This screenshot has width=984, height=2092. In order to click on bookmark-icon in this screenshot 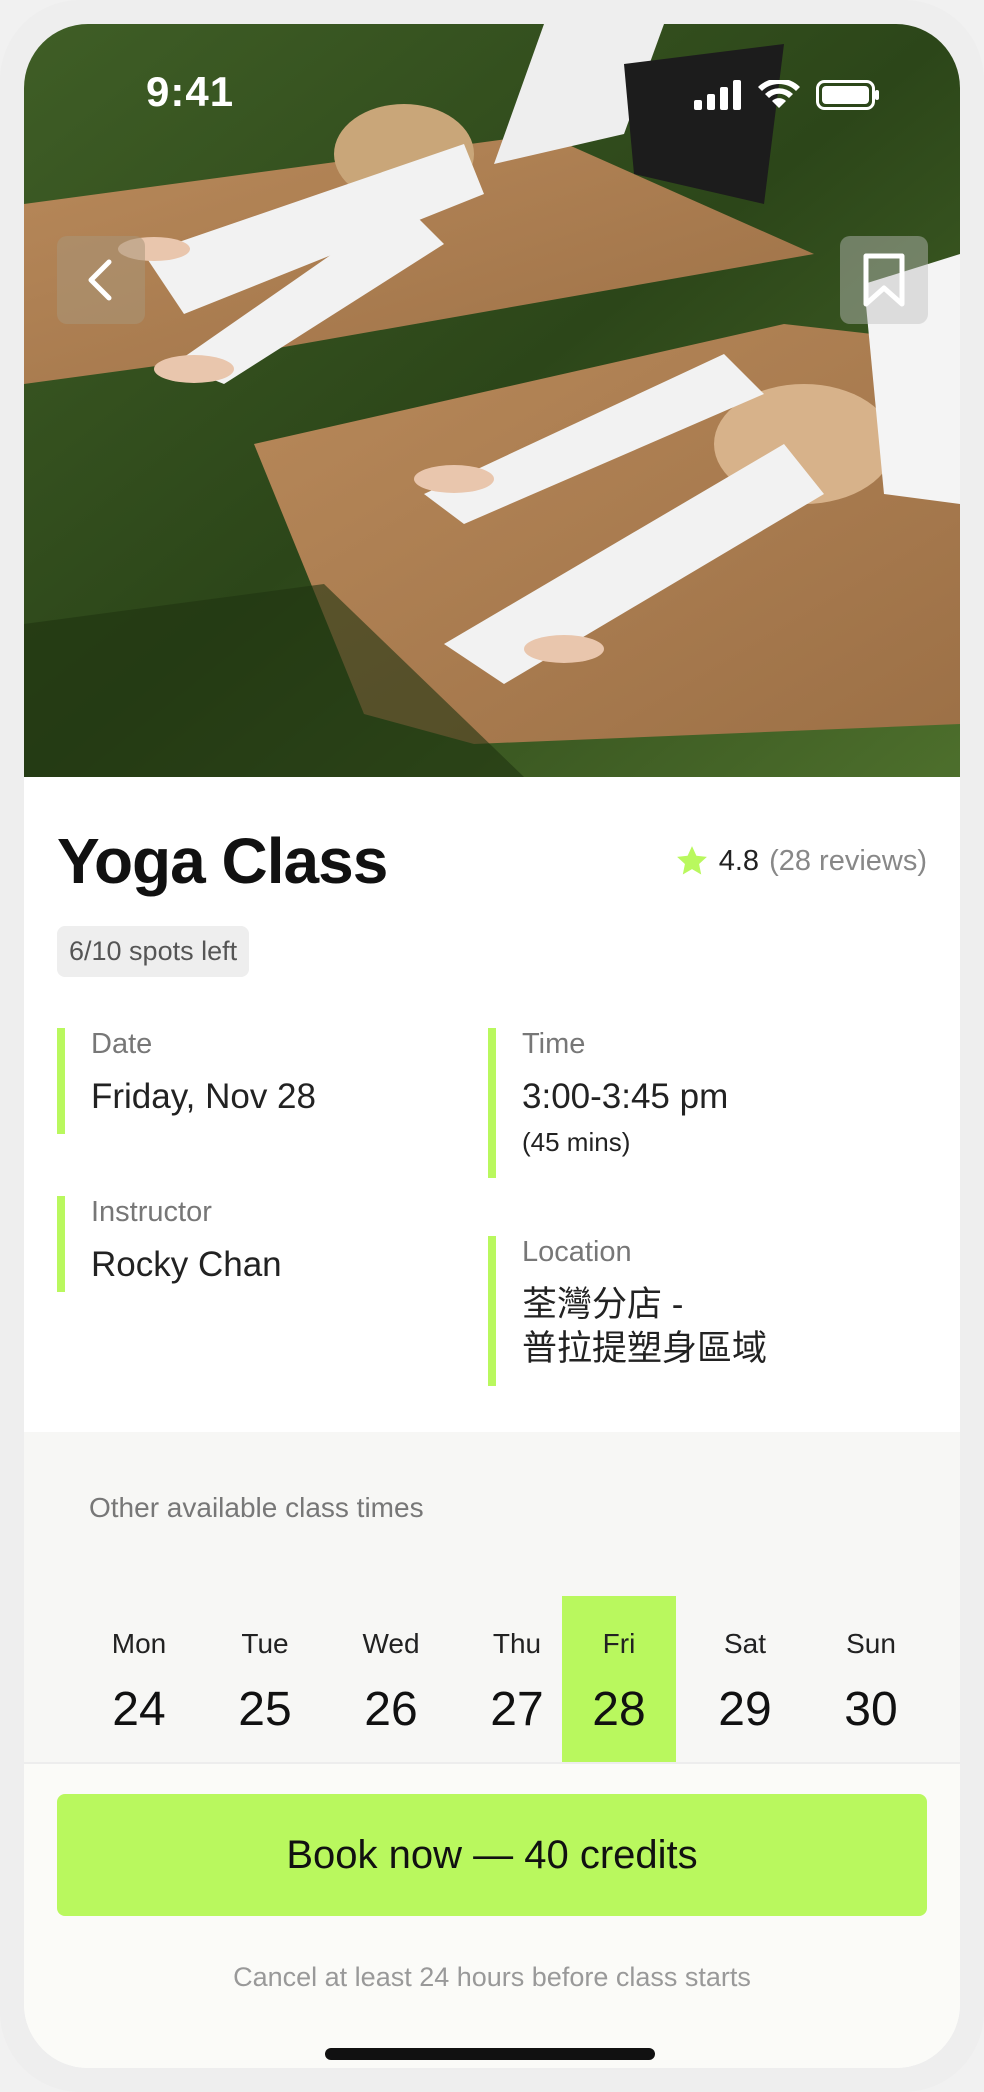, I will do `click(884, 280)`.